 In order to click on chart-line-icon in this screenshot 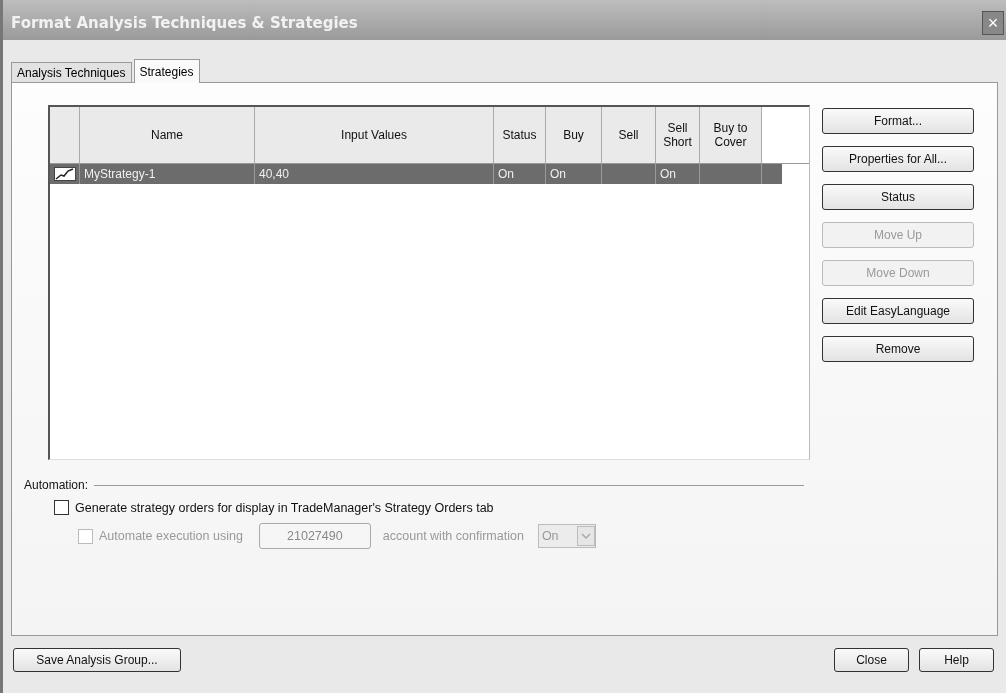, I will do `click(65, 174)`.